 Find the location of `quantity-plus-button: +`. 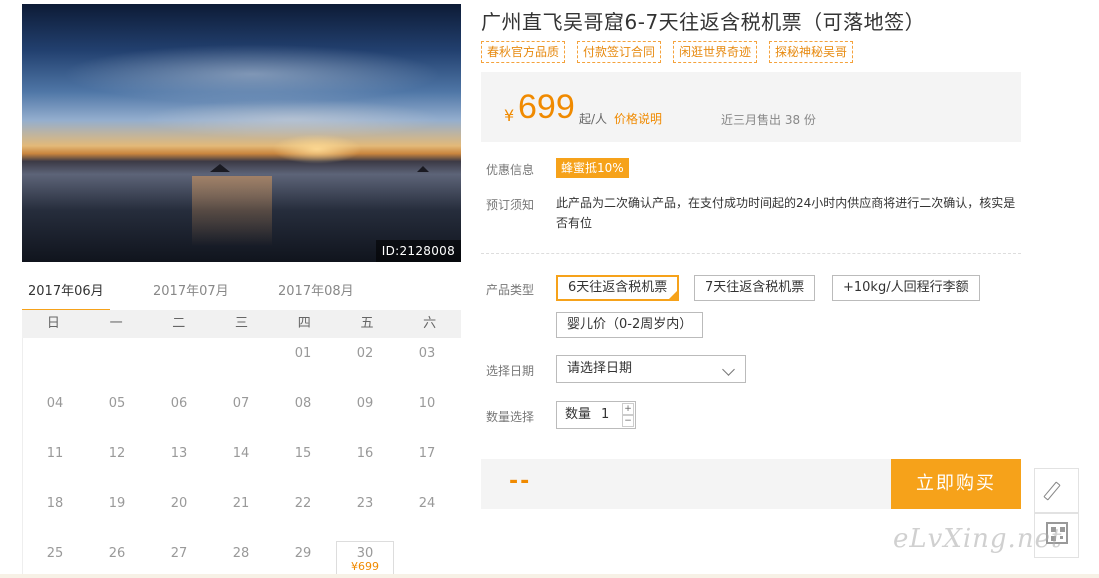

quantity-plus-button: + is located at coordinates (628, 409).